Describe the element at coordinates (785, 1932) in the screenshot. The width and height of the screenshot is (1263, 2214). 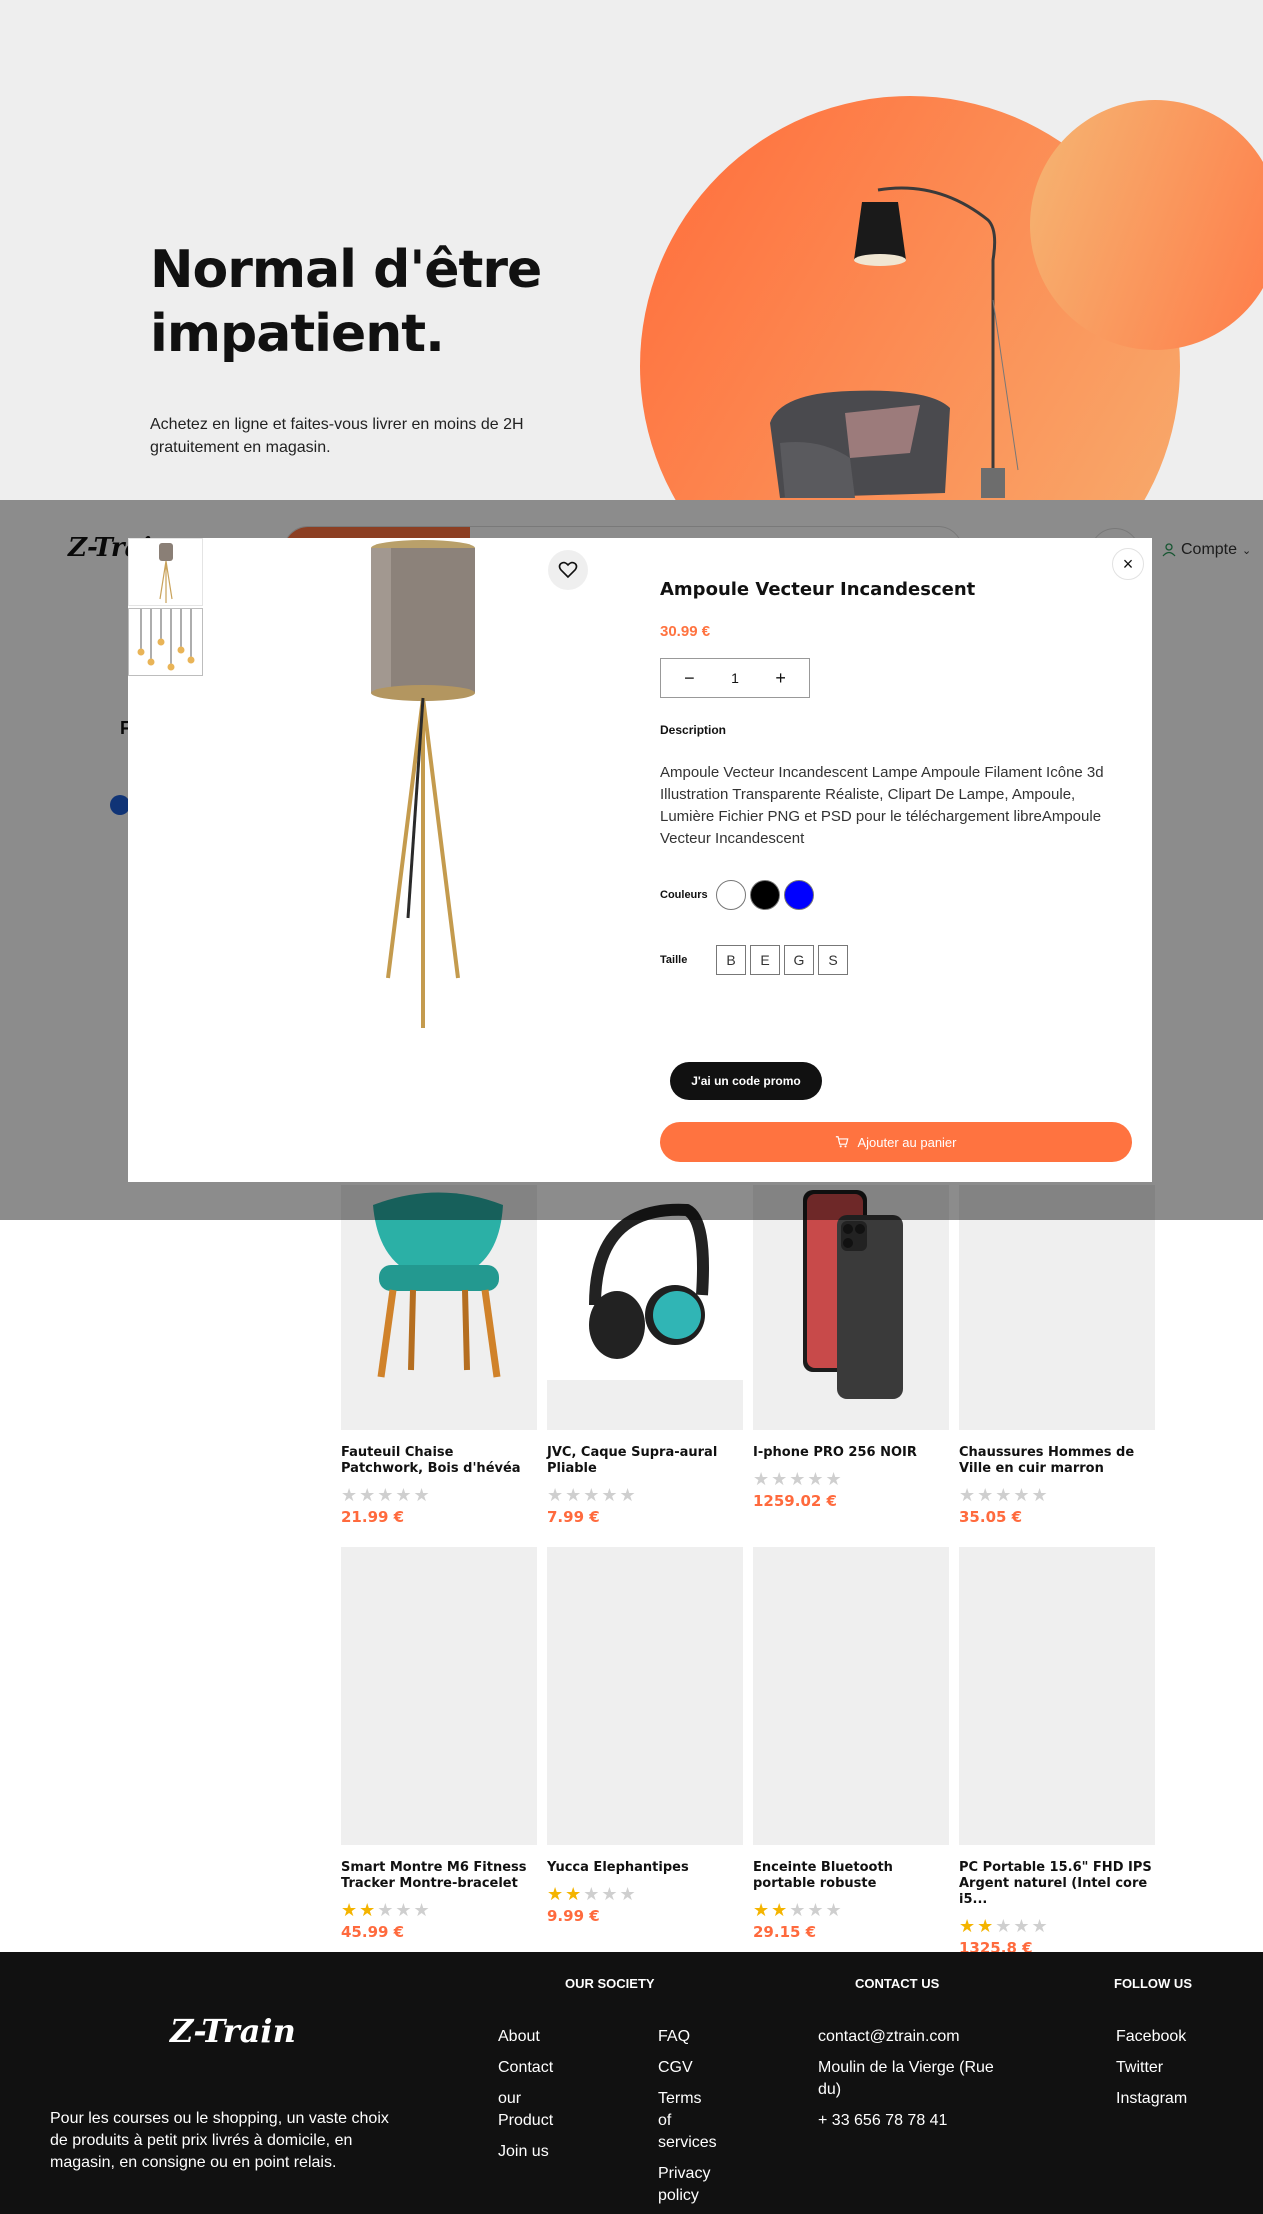
I see `product-price: 29.15 €` at that location.